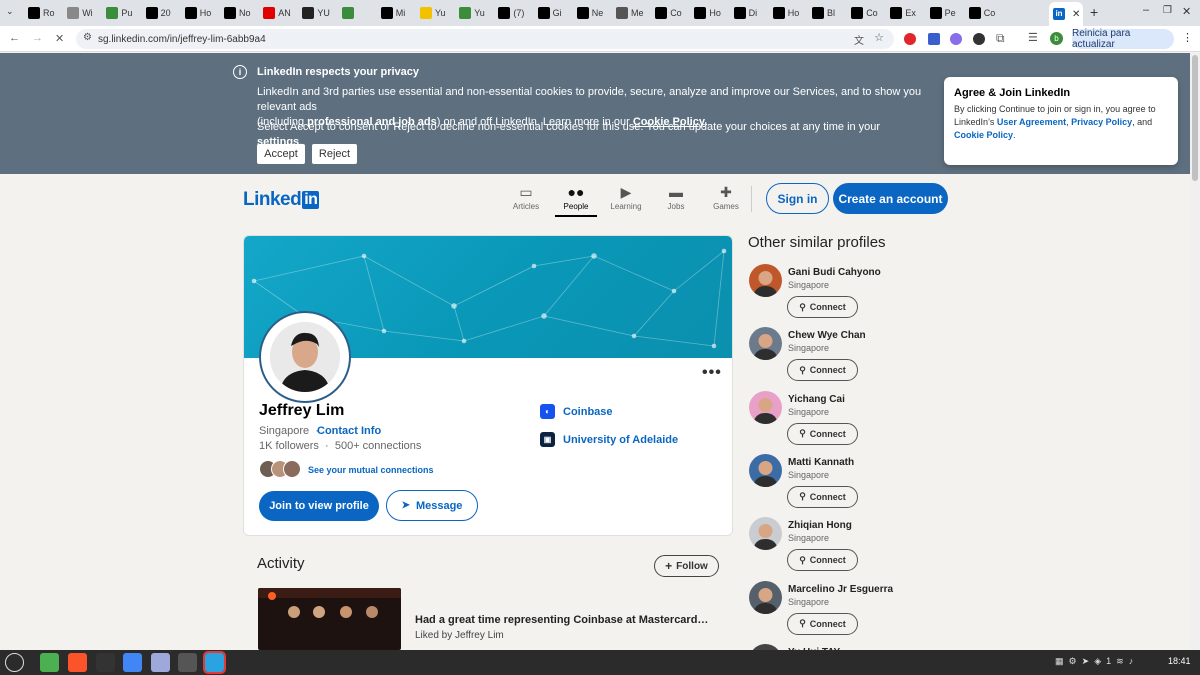  Describe the element at coordinates (1097, 661) in the screenshot. I see `shield-icon: ◈` at that location.